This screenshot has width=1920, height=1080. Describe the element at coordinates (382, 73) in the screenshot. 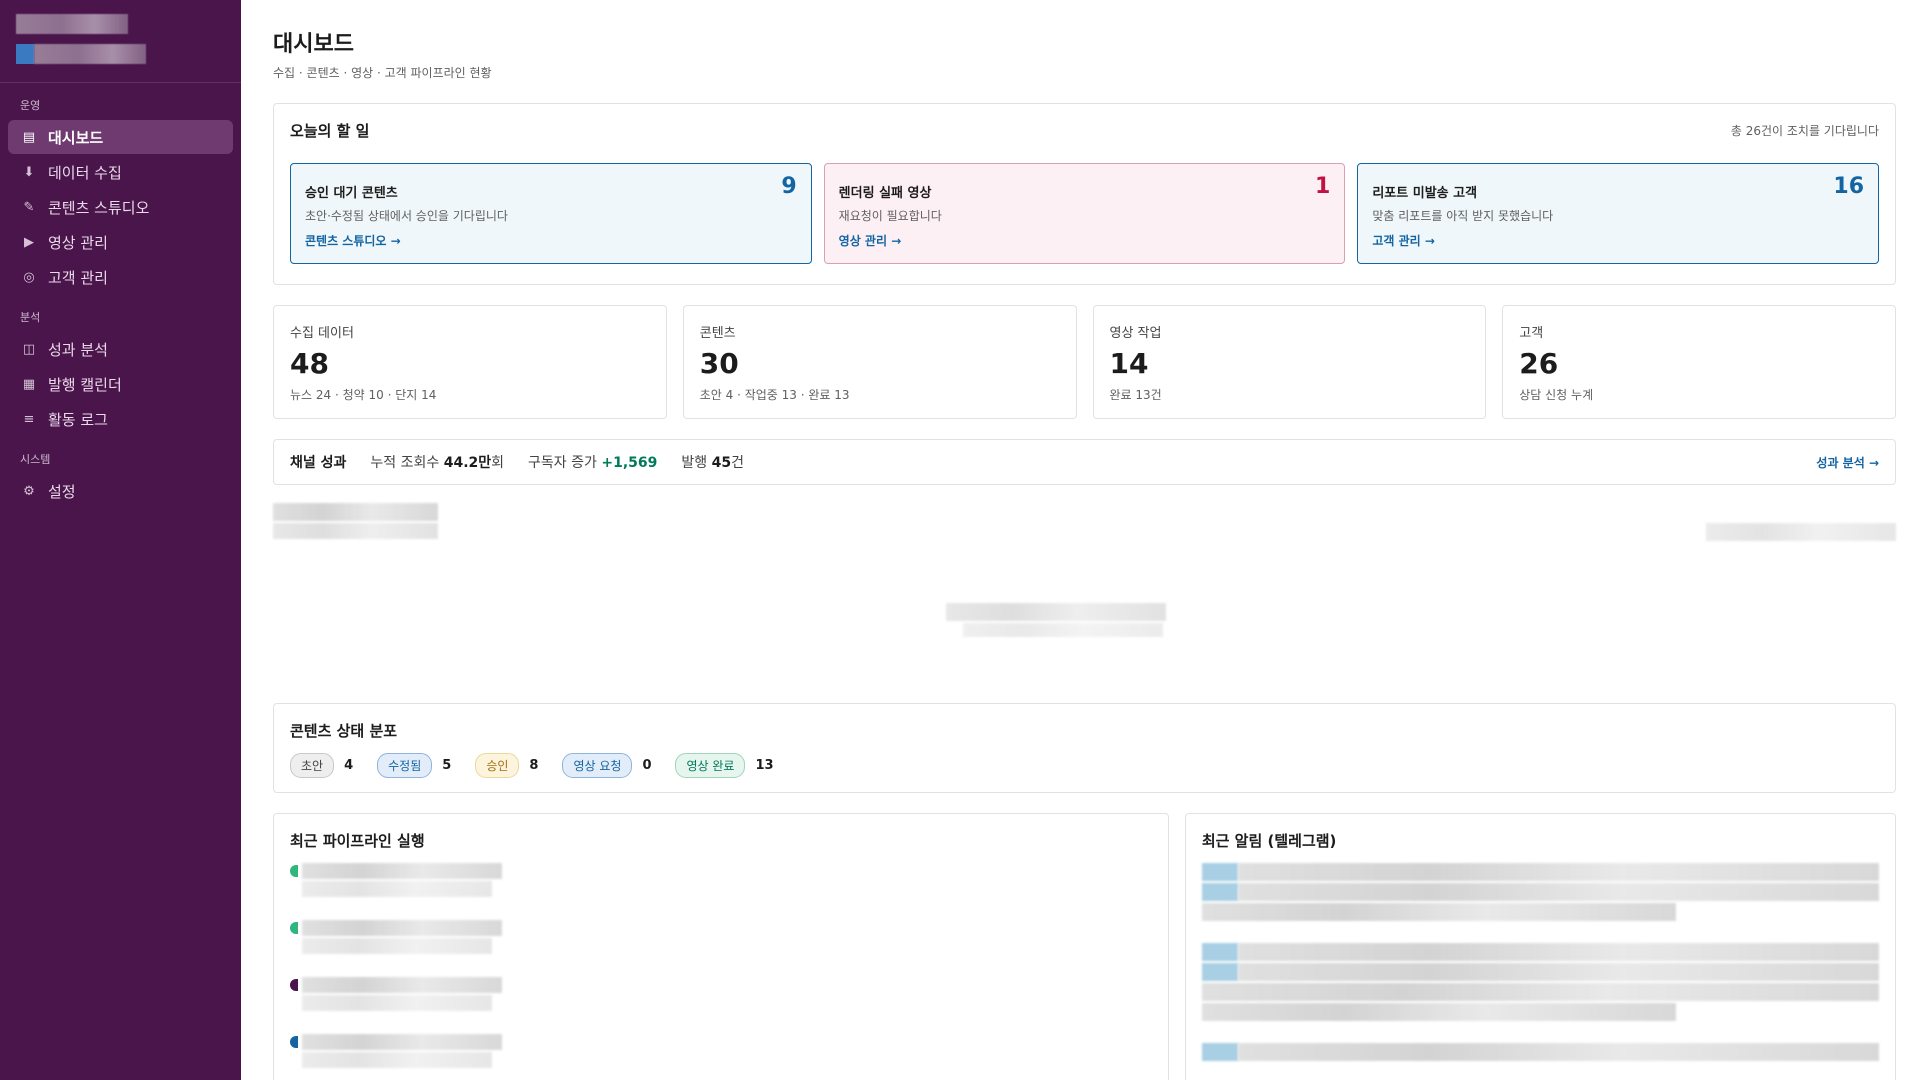

I see `page-subtitle: 수집 · 콘텐츠 · 영상 · 고객 파이프라인 현황` at that location.